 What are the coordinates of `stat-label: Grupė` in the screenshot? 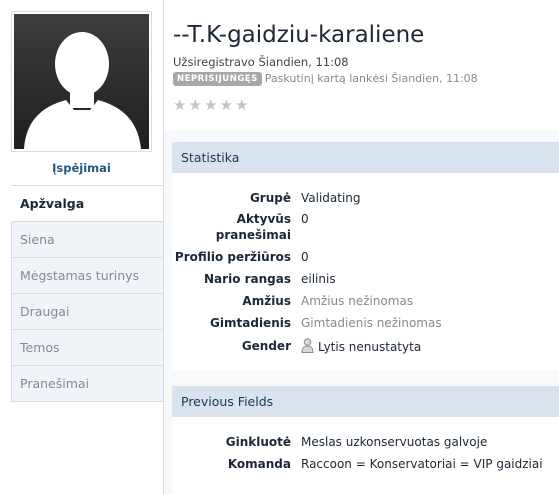 It's located at (270, 198).